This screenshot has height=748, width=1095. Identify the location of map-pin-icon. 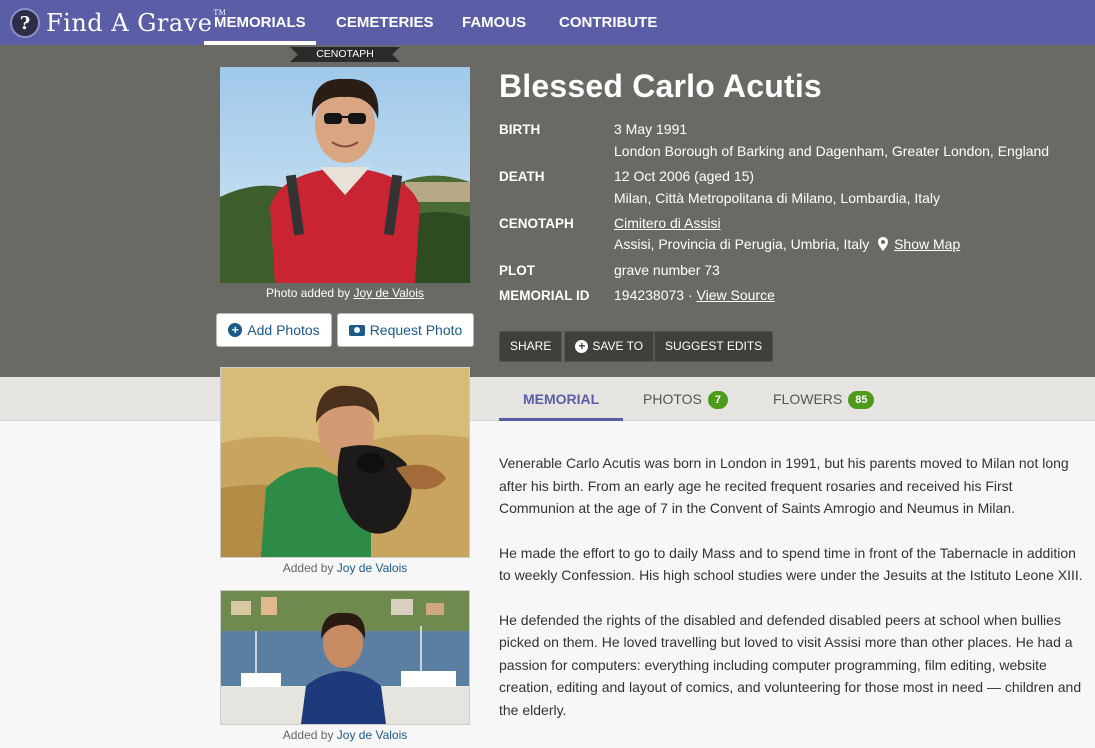
(883, 244).